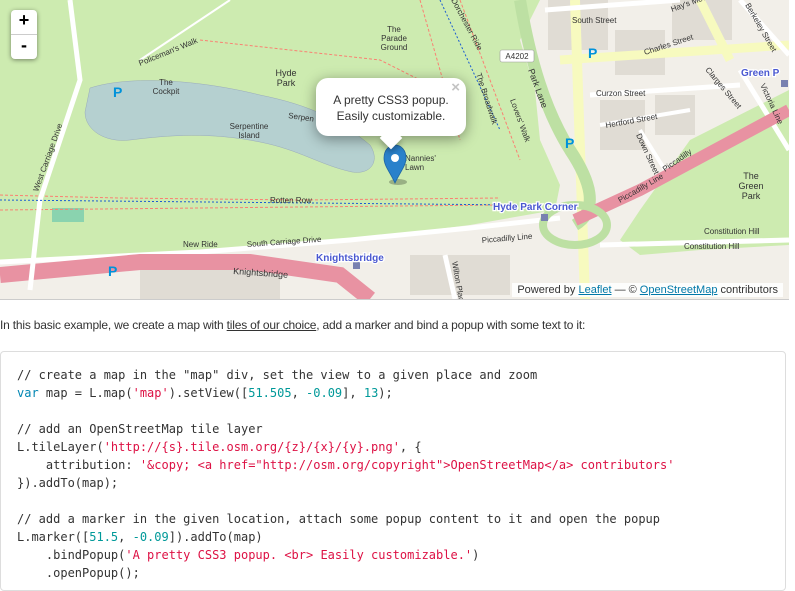  Describe the element at coordinates (285, 78) in the screenshot. I see `label-hyde-park: Hyde Park` at that location.